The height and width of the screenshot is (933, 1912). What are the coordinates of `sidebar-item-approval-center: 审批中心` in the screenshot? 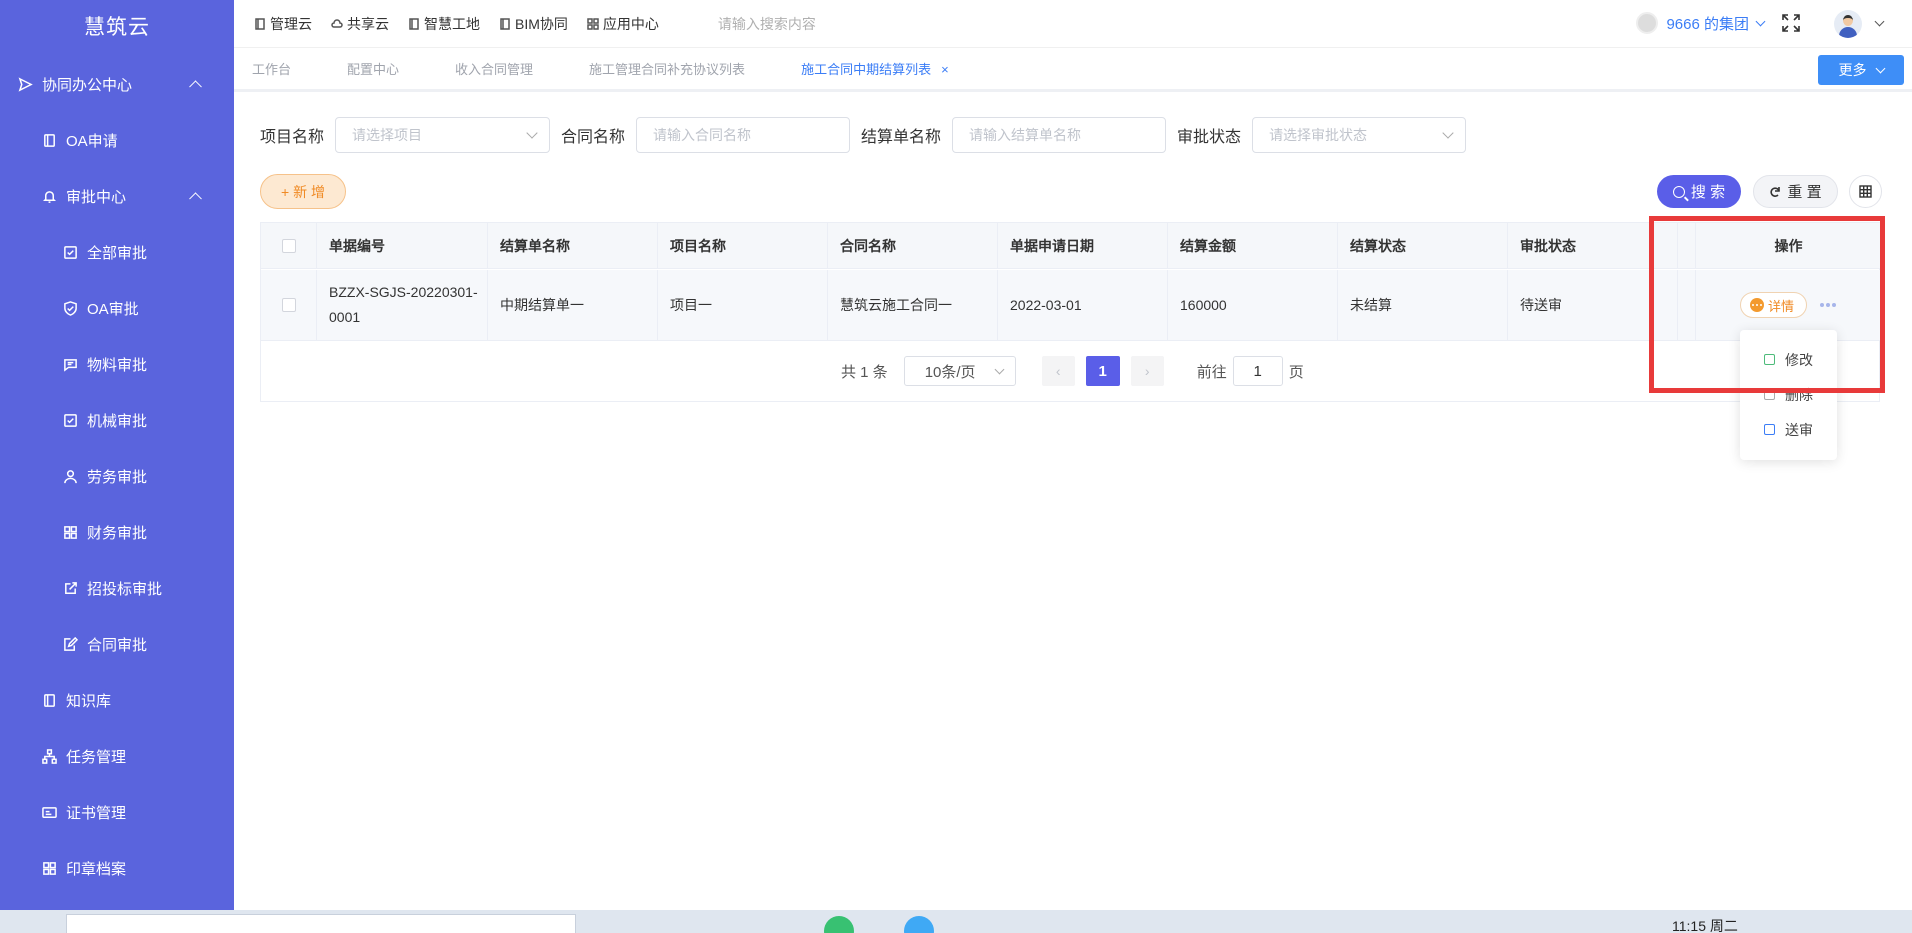 It's located at (117, 196).